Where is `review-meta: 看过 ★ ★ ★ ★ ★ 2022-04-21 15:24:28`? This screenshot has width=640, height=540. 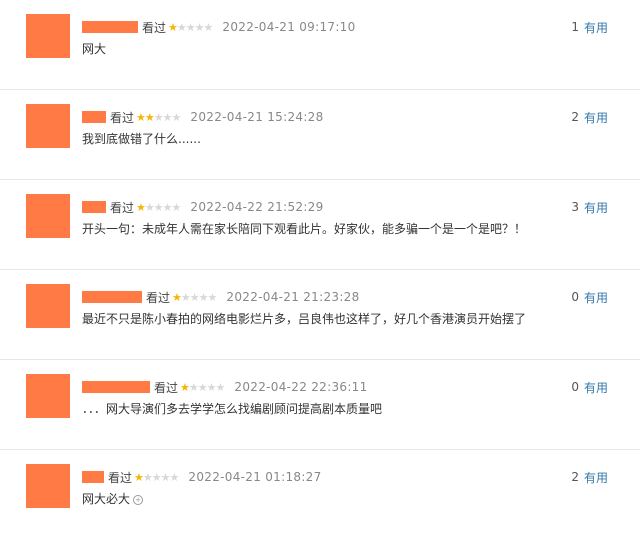
review-meta: 看过 ★ ★ ★ ★ ★ 2022-04-21 15:24:28 is located at coordinates (203, 117).